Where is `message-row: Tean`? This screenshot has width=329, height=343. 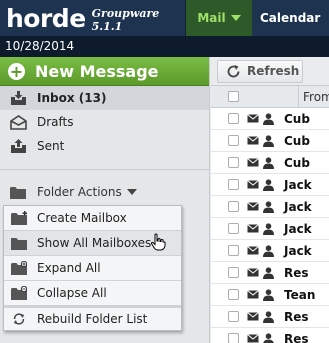 message-row: Tean is located at coordinates (270, 295).